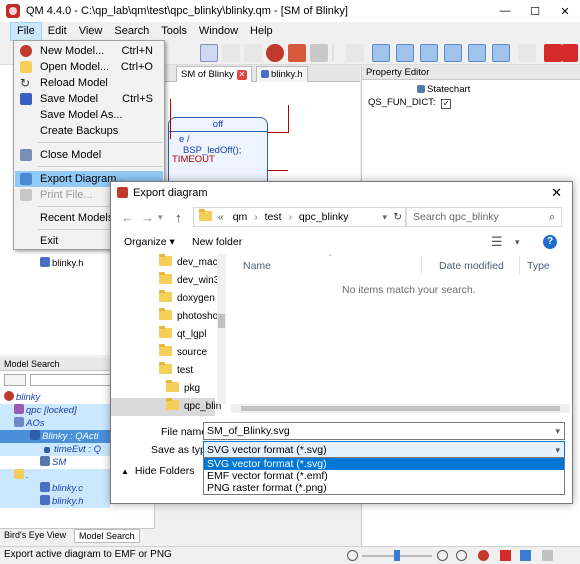  What do you see at coordinates (62, 263) in the screenshot?
I see `explorer-item-blinky-h: blinky.h` at bounding box center [62, 263].